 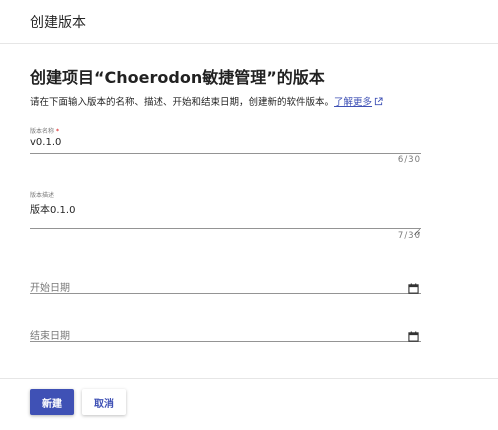 I want to click on version-description-label: 版本描述, so click(x=42, y=195).